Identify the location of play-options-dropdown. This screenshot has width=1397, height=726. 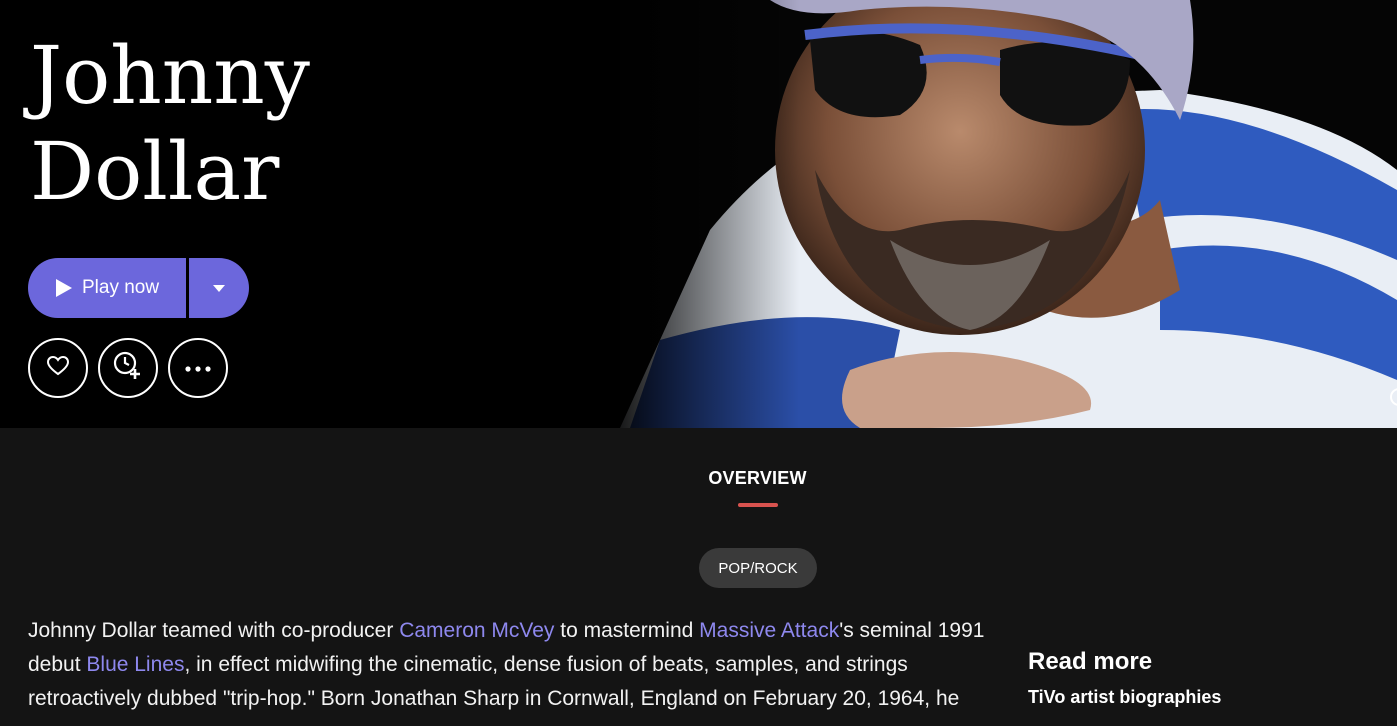
(219, 288).